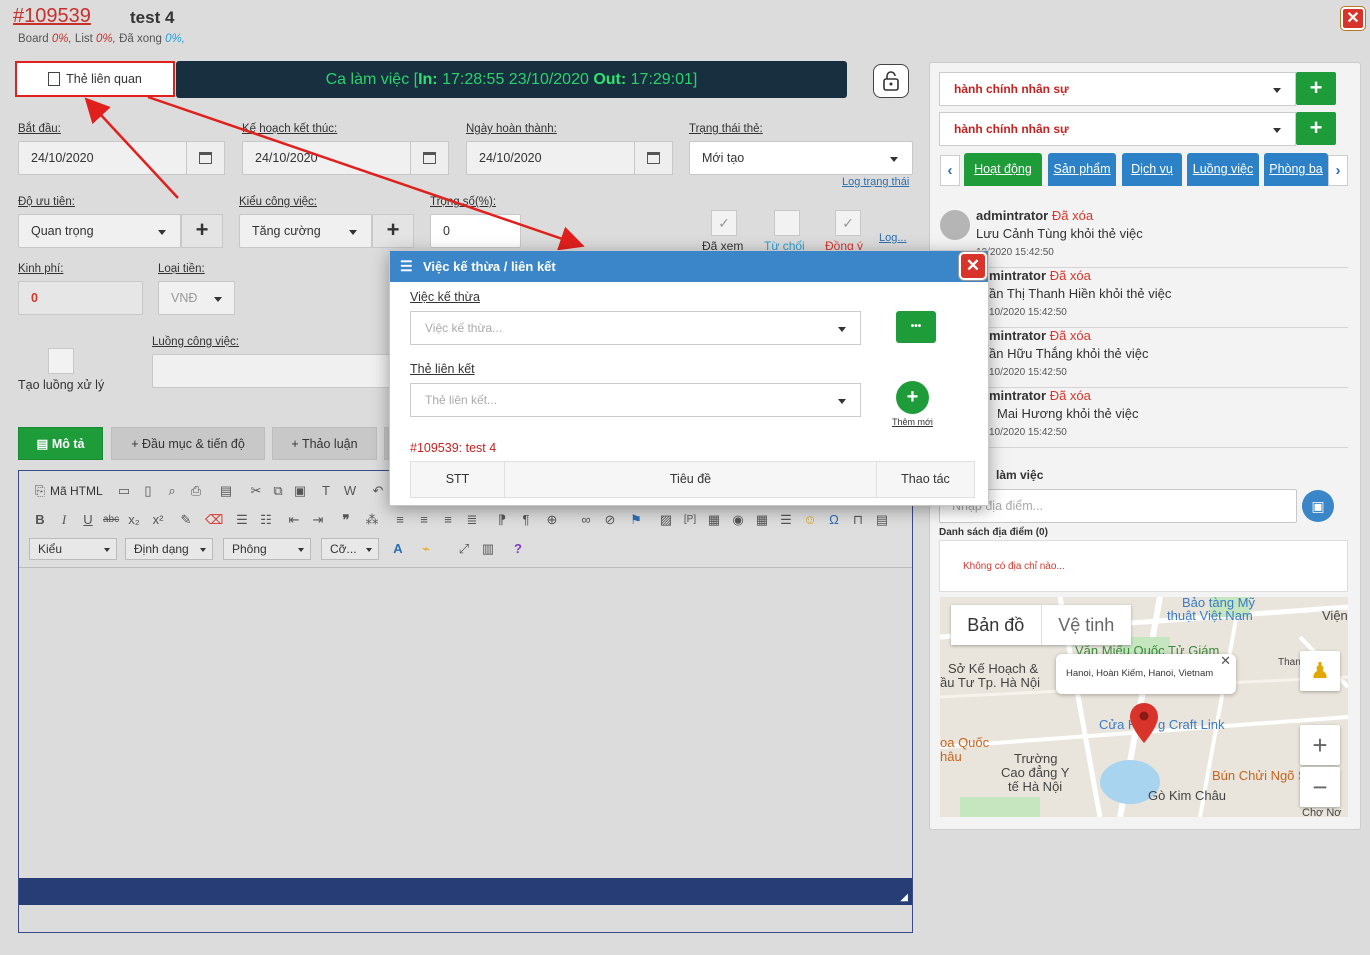 The image size is (1370, 955). What do you see at coordinates (1338, 170) in the screenshot?
I see `tabs-next-button: ›` at bounding box center [1338, 170].